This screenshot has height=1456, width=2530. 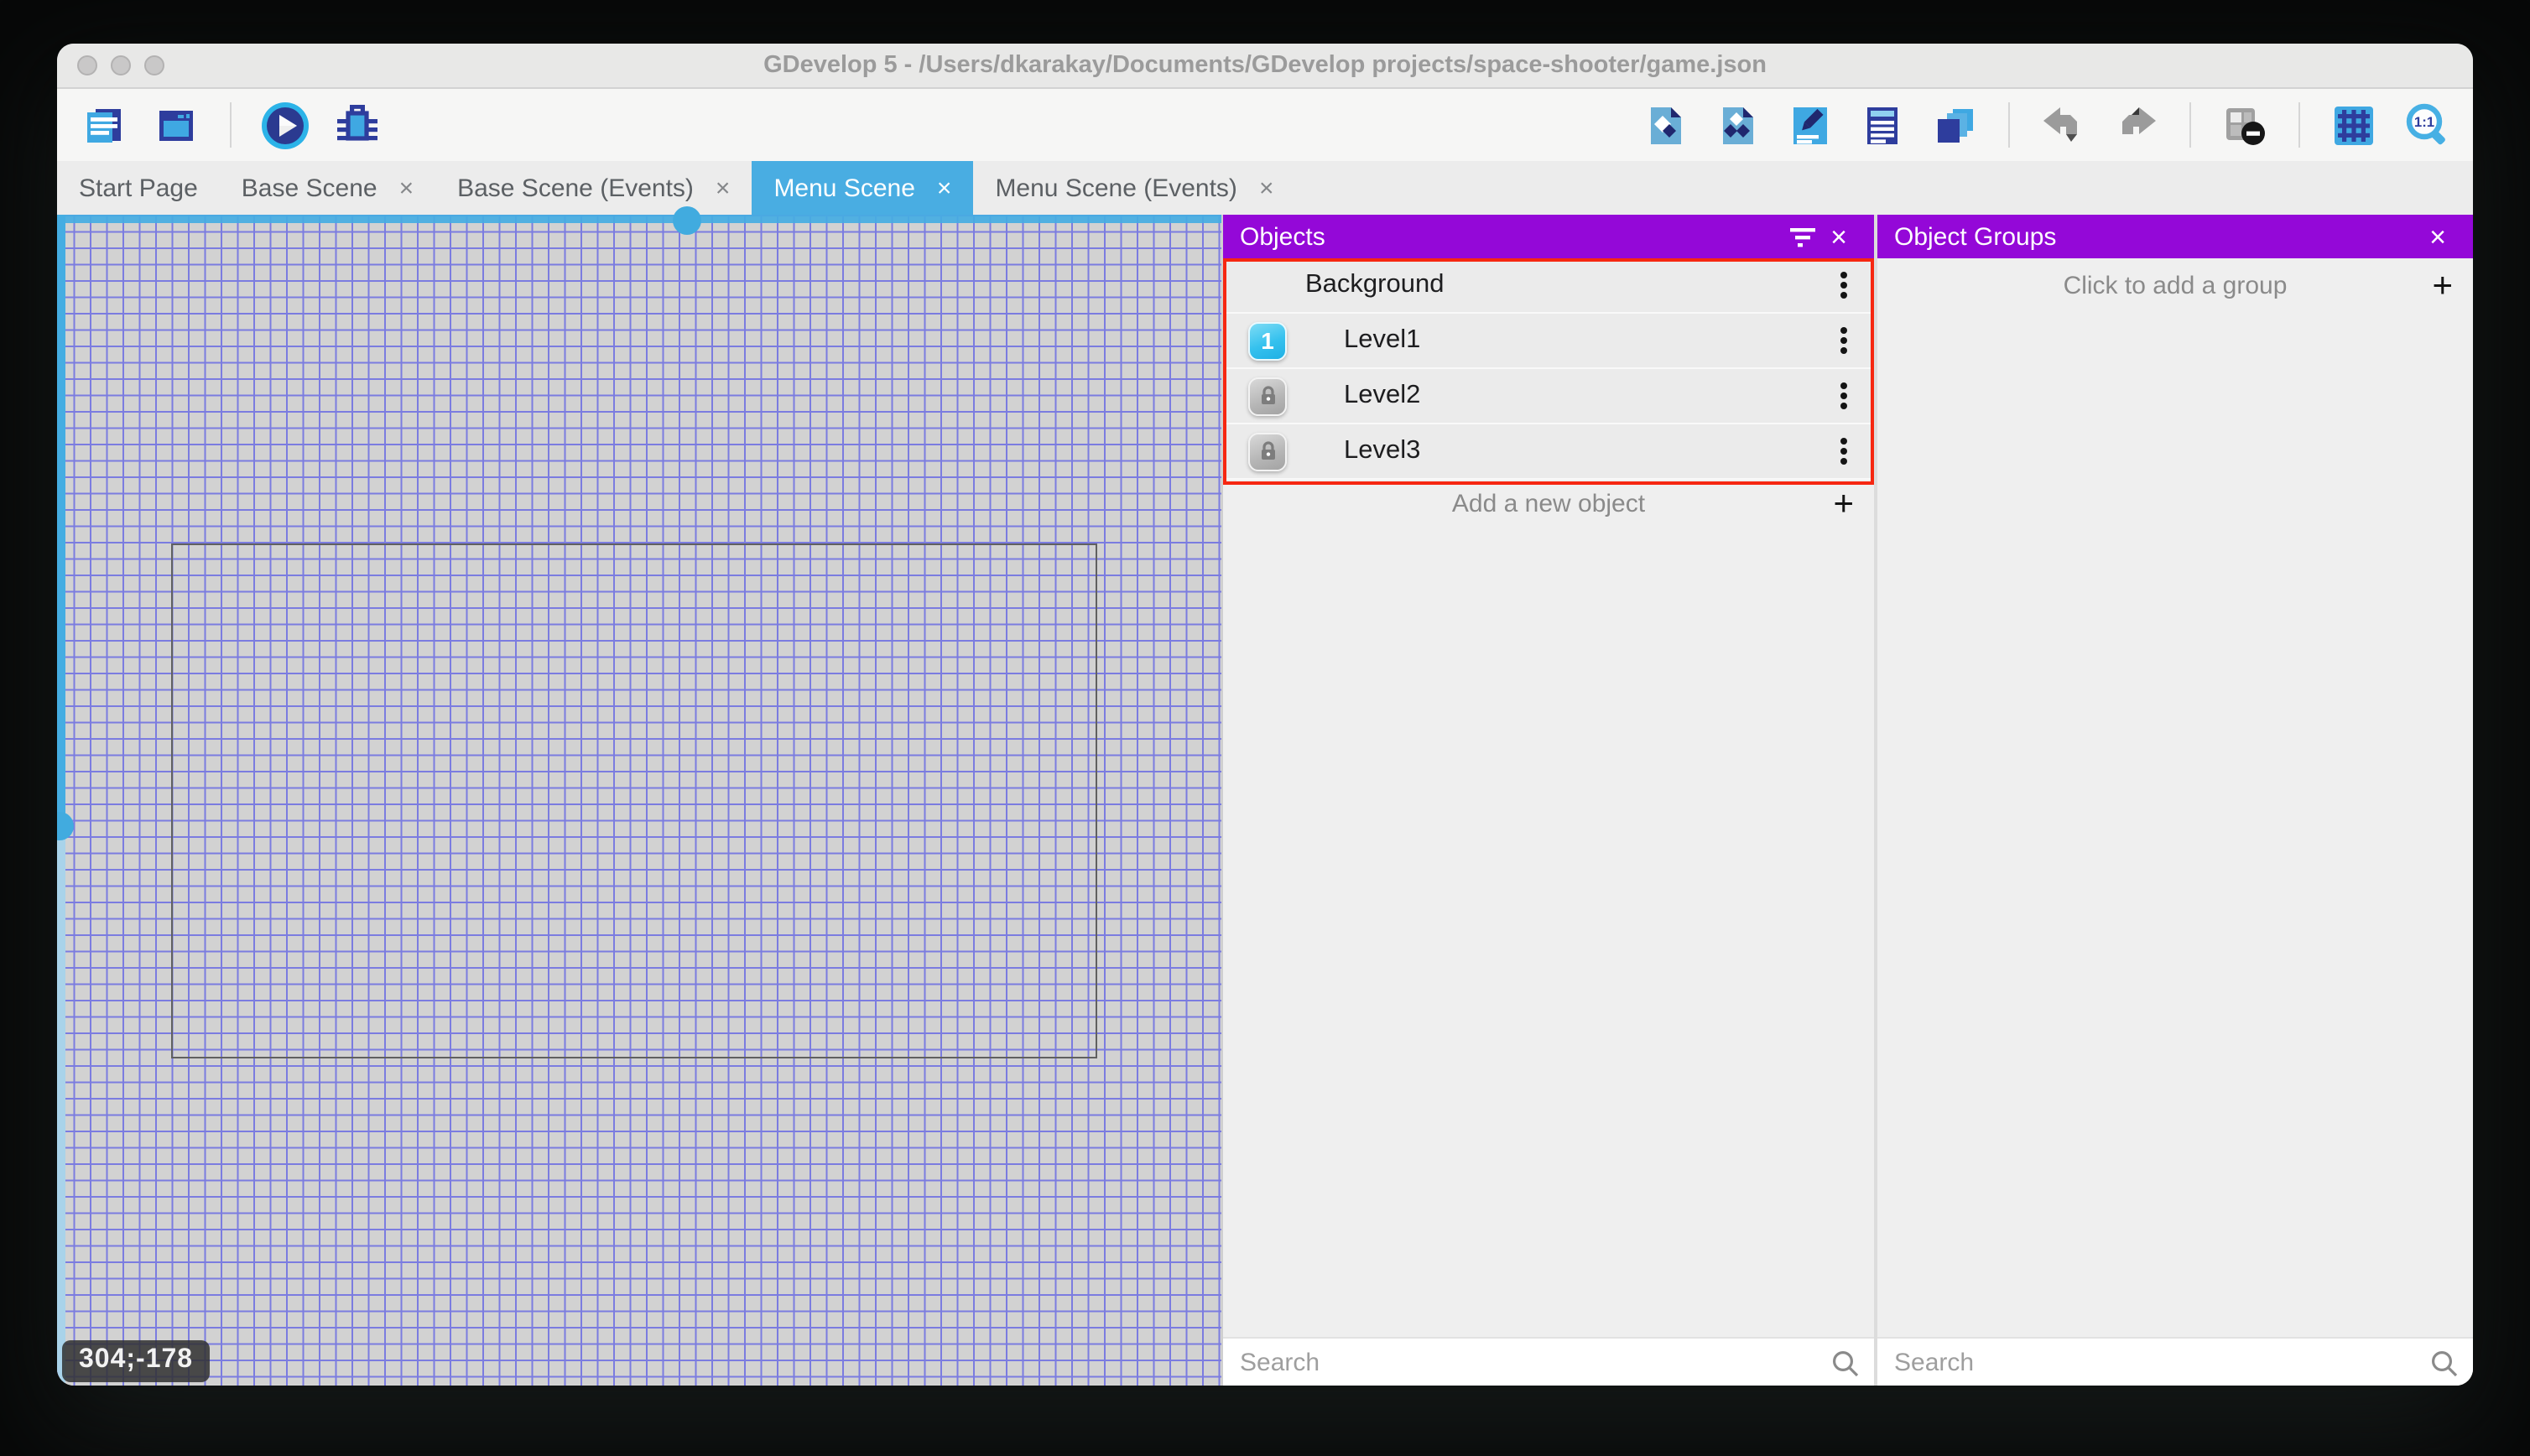 I want to click on tab-start-page: Start Page, so click(x=138, y=188).